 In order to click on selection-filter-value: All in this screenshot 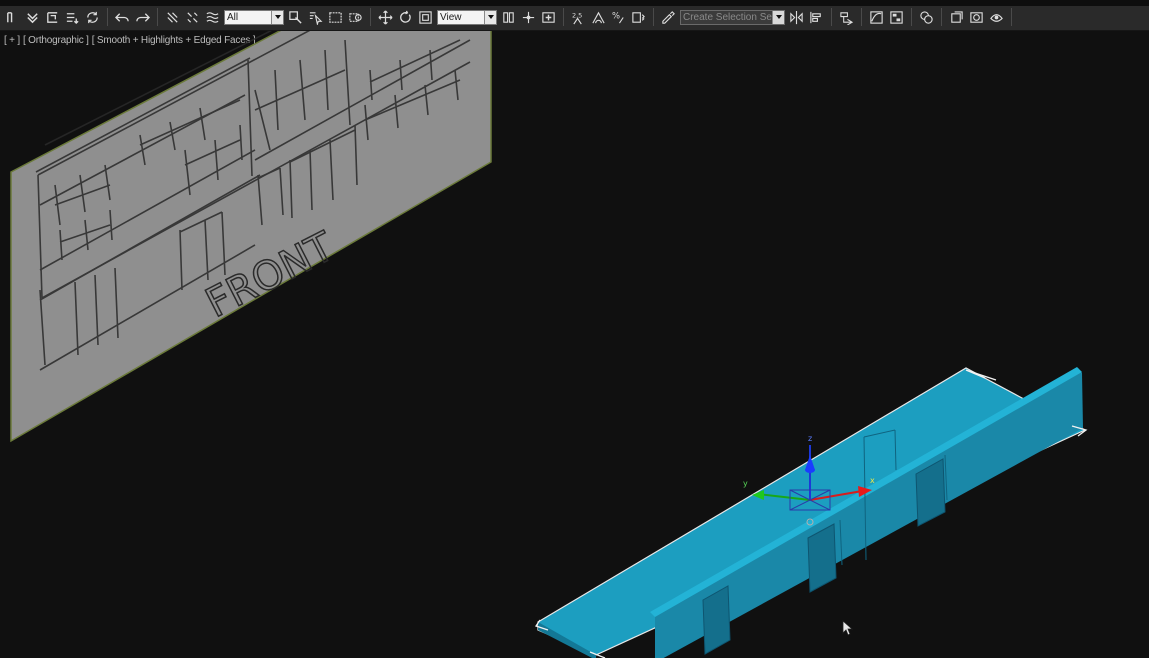, I will do `click(233, 17)`.